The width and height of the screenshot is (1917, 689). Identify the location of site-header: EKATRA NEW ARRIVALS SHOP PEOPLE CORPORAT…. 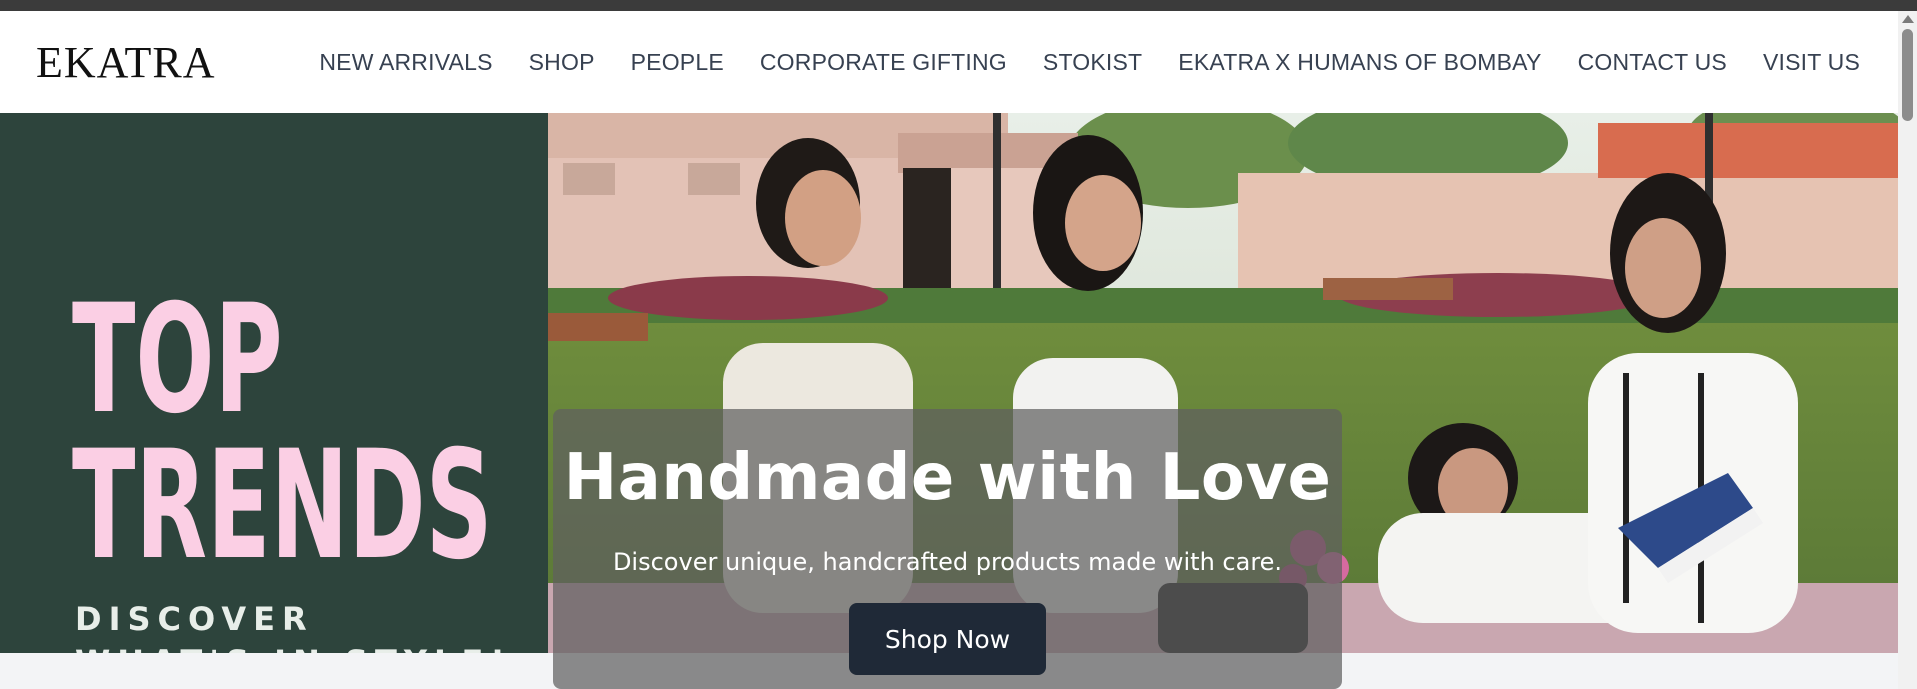
(949, 62).